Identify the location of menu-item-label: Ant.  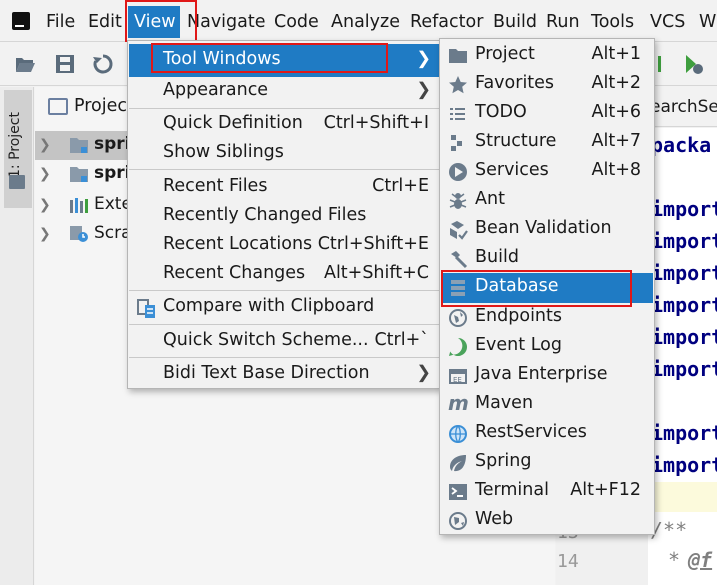
(490, 199).